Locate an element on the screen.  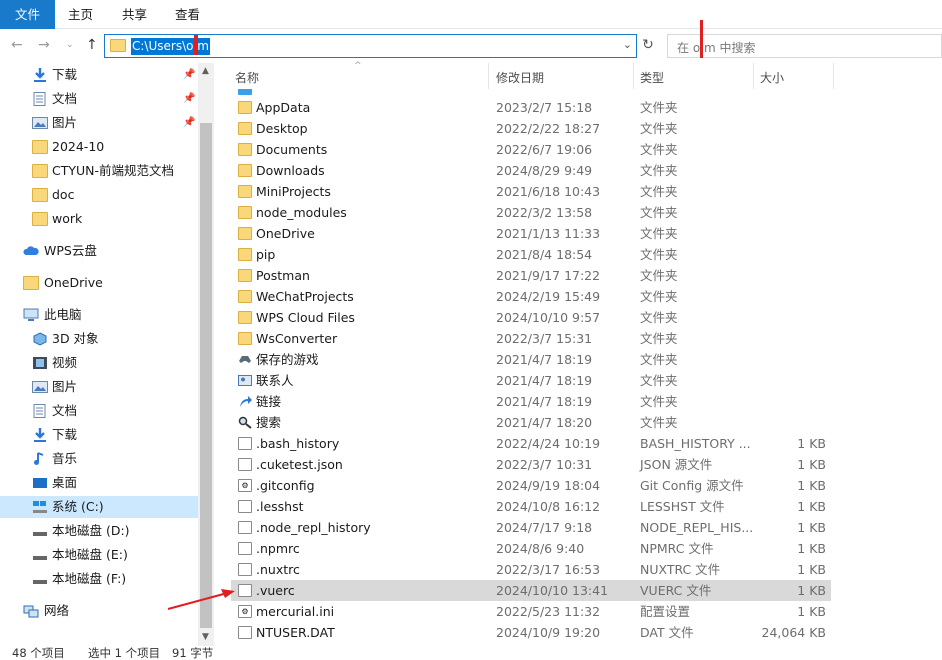
sidebar-item-2024-10: 2024-10 is located at coordinates (99, 147).